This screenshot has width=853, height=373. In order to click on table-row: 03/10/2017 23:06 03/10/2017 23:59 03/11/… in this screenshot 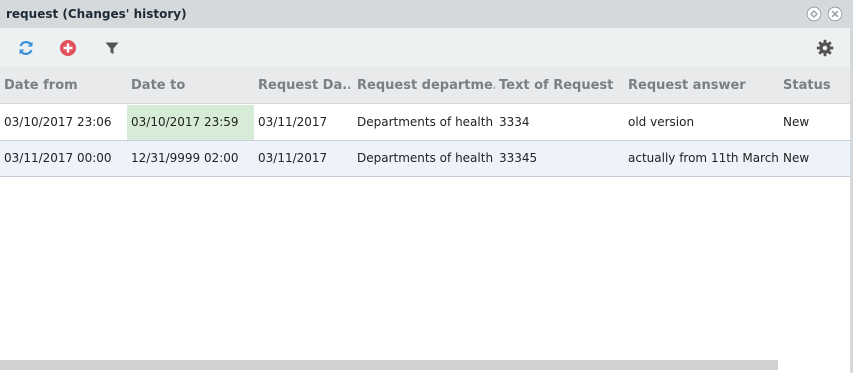, I will do `click(426, 123)`.